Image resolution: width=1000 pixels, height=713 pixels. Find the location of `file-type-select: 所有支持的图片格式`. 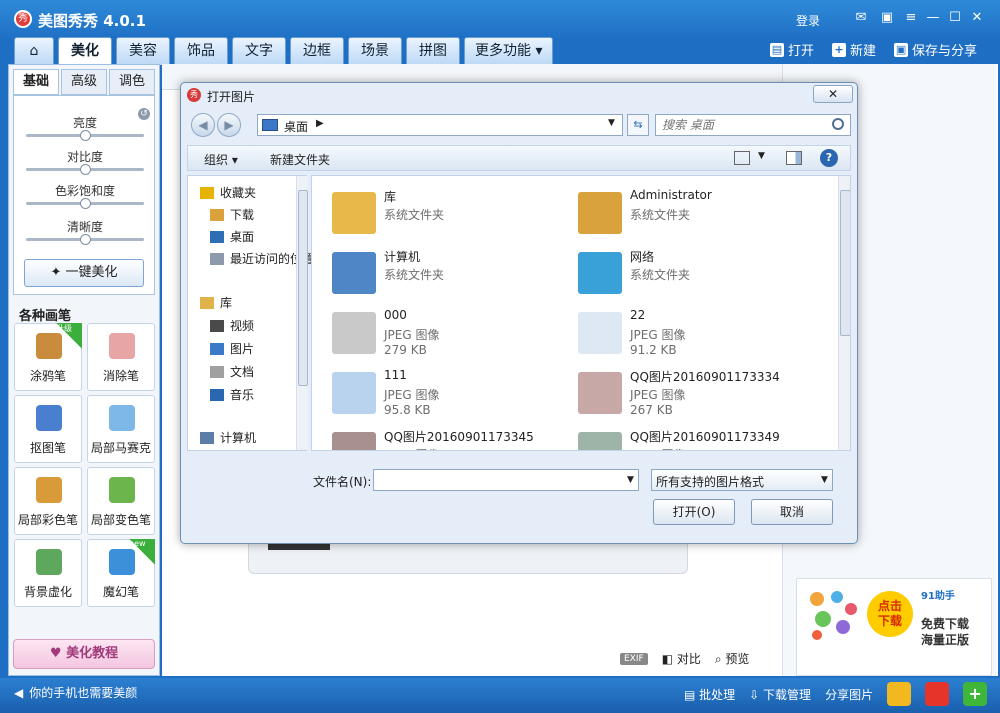

file-type-select: 所有支持的图片格式 is located at coordinates (742, 480).